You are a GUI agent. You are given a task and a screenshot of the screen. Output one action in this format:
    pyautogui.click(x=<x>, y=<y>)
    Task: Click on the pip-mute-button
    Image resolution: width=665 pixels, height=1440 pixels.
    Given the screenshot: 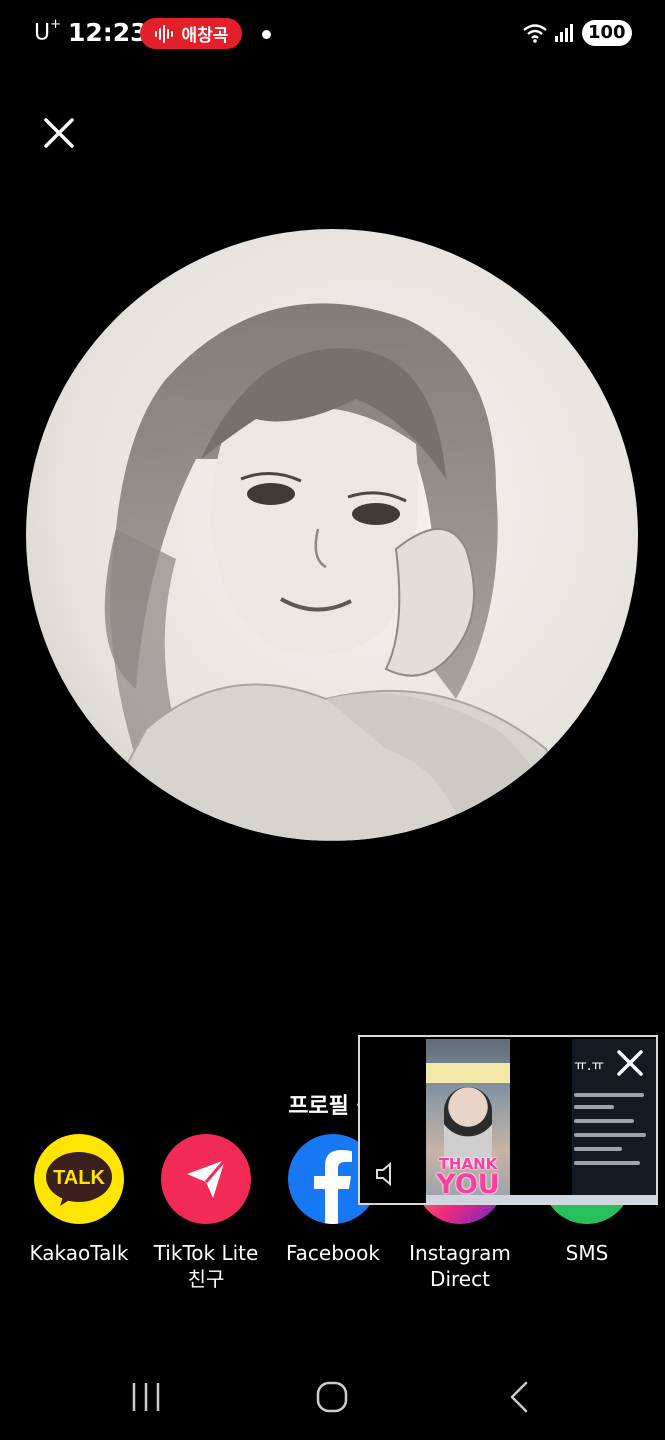 What is the action you would take?
    pyautogui.click(x=387, y=1174)
    